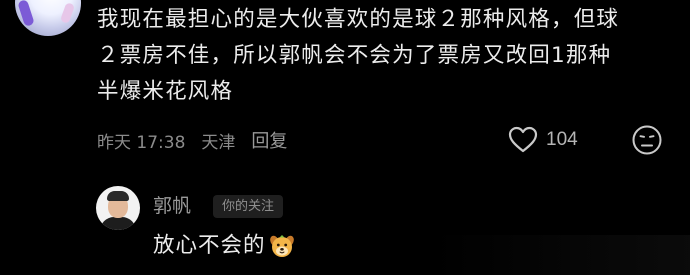 The height and width of the screenshot is (275, 690). What do you see at coordinates (523, 140) in the screenshot?
I see `heart-icon` at bounding box center [523, 140].